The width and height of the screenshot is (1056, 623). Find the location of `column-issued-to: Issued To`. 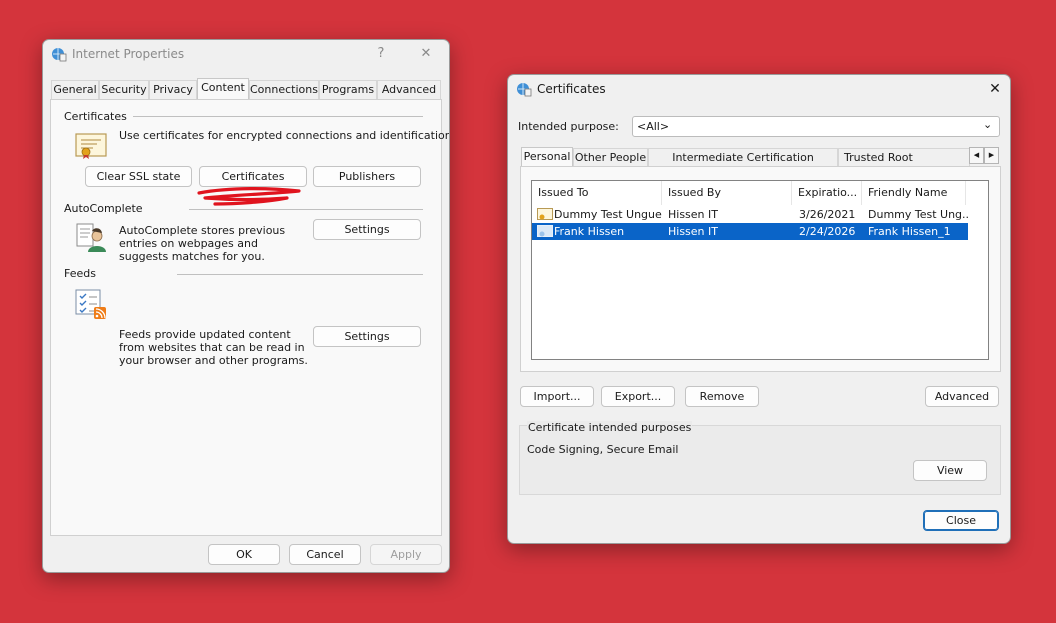

column-issued-to: Issued To is located at coordinates (597, 193).